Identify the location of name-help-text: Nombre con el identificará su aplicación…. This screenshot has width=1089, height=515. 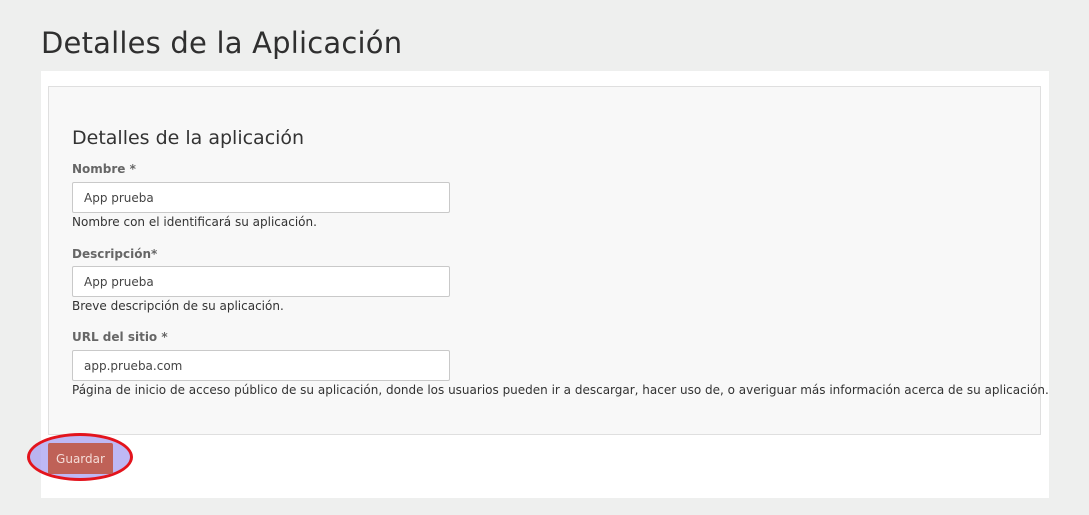
(194, 222).